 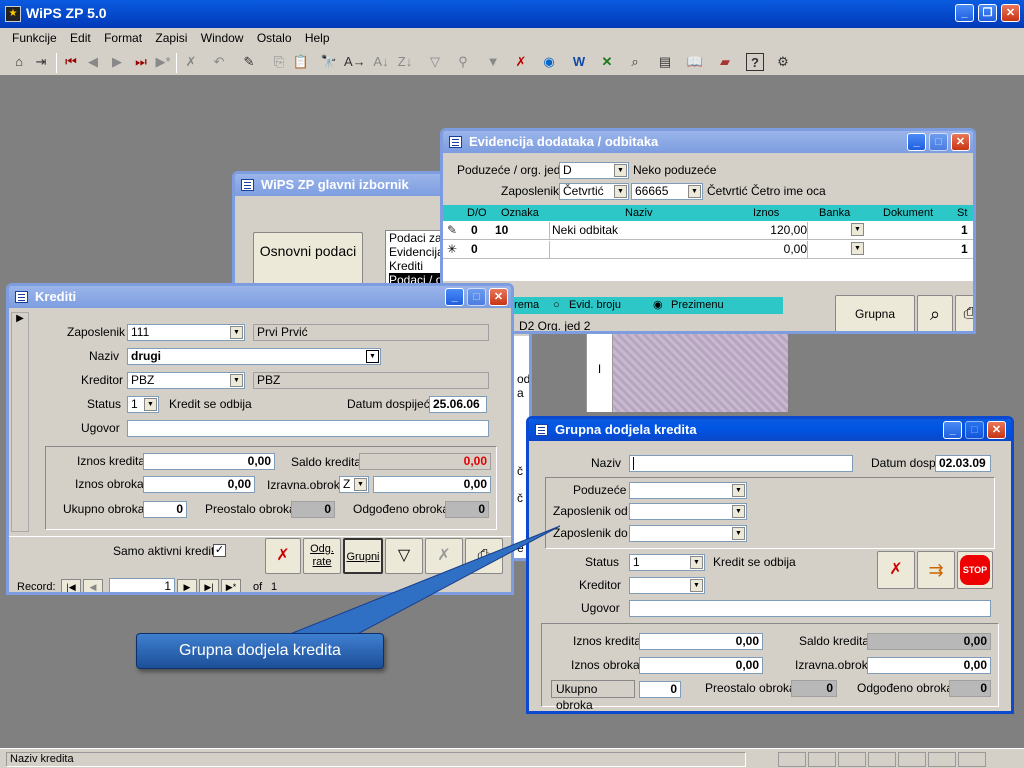 I want to click on callout-text: Grupna dodjela kredita, so click(x=260, y=650).